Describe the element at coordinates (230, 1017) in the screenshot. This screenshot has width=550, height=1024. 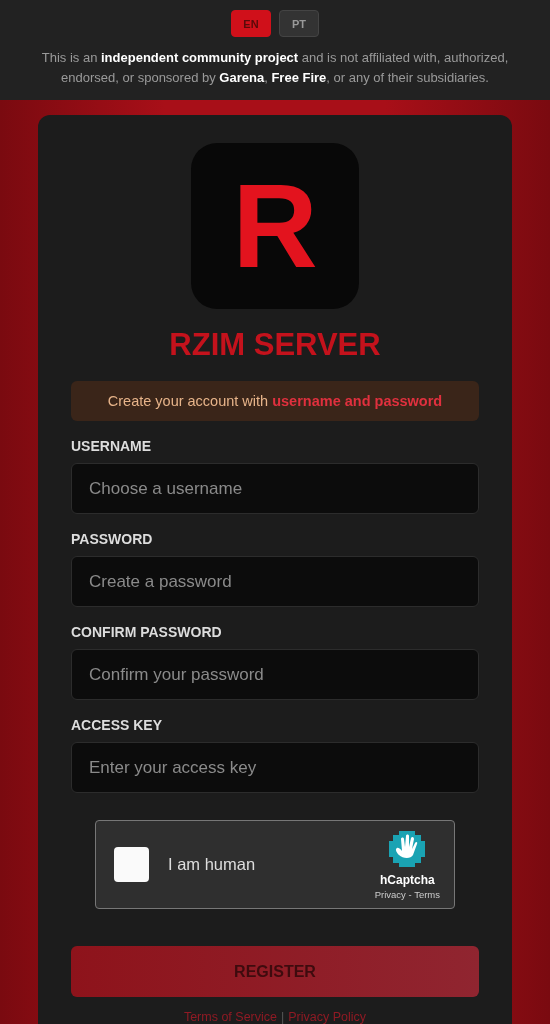
I see `footer-link: Terms of Service` at that location.